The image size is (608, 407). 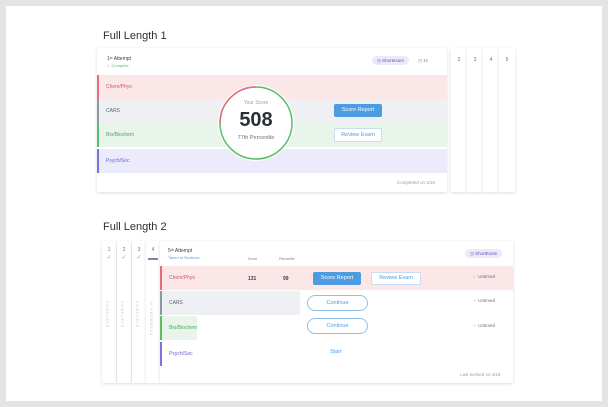 I want to click on attempt-tab-4: 4, so click(x=491, y=120).